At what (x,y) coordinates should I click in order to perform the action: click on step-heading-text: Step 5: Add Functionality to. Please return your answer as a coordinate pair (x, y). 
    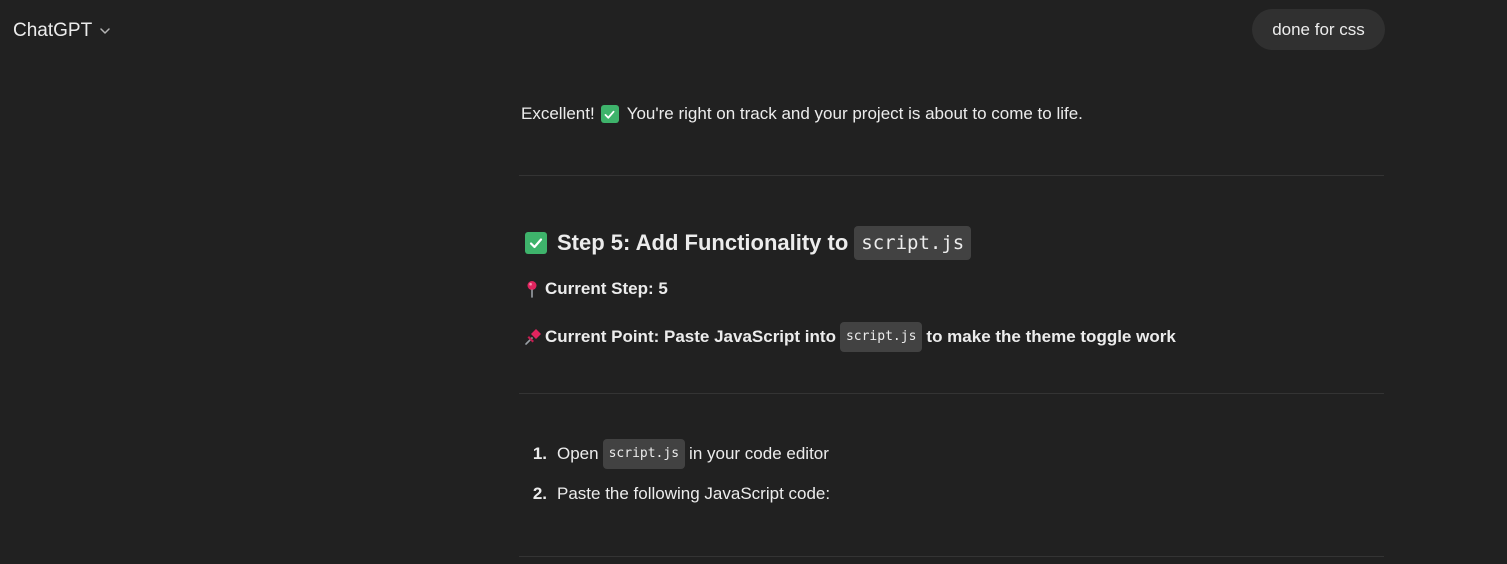
    Looking at the image, I should click on (703, 242).